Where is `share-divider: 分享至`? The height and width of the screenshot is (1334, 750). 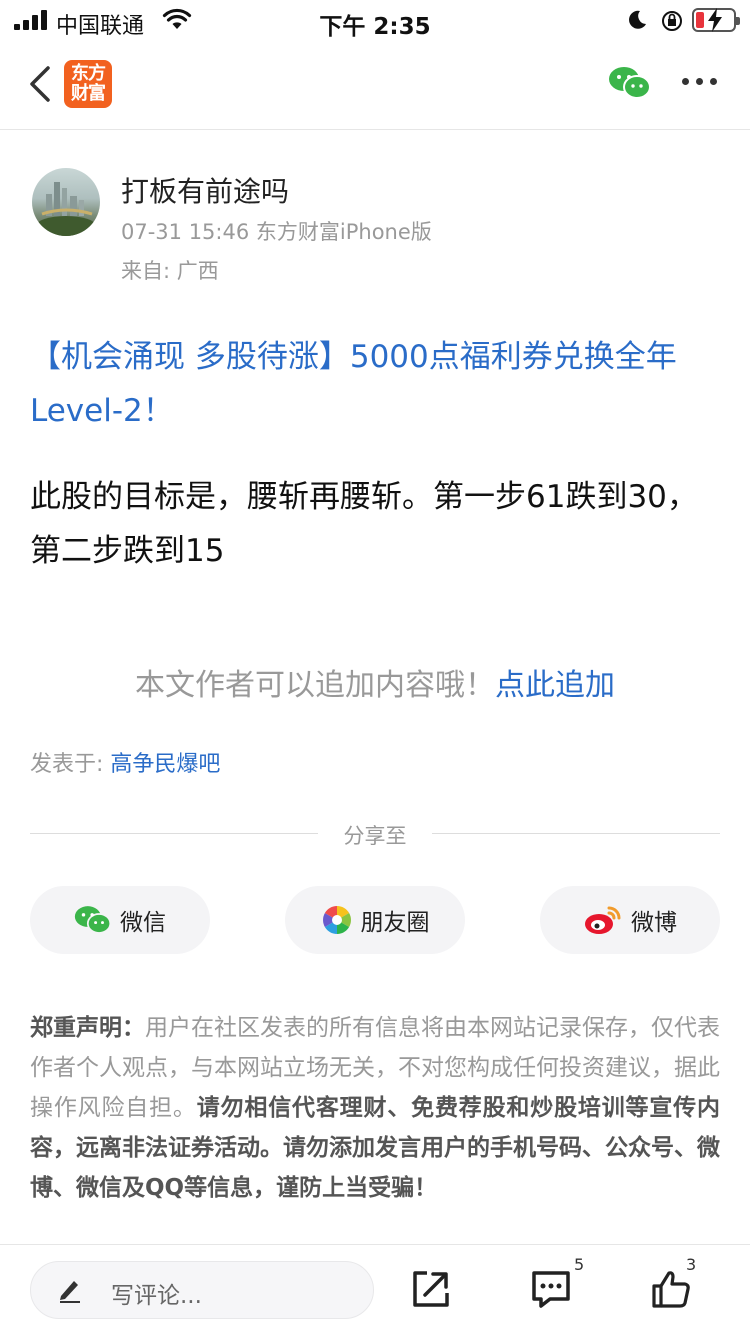
share-divider: 分享至 is located at coordinates (375, 834).